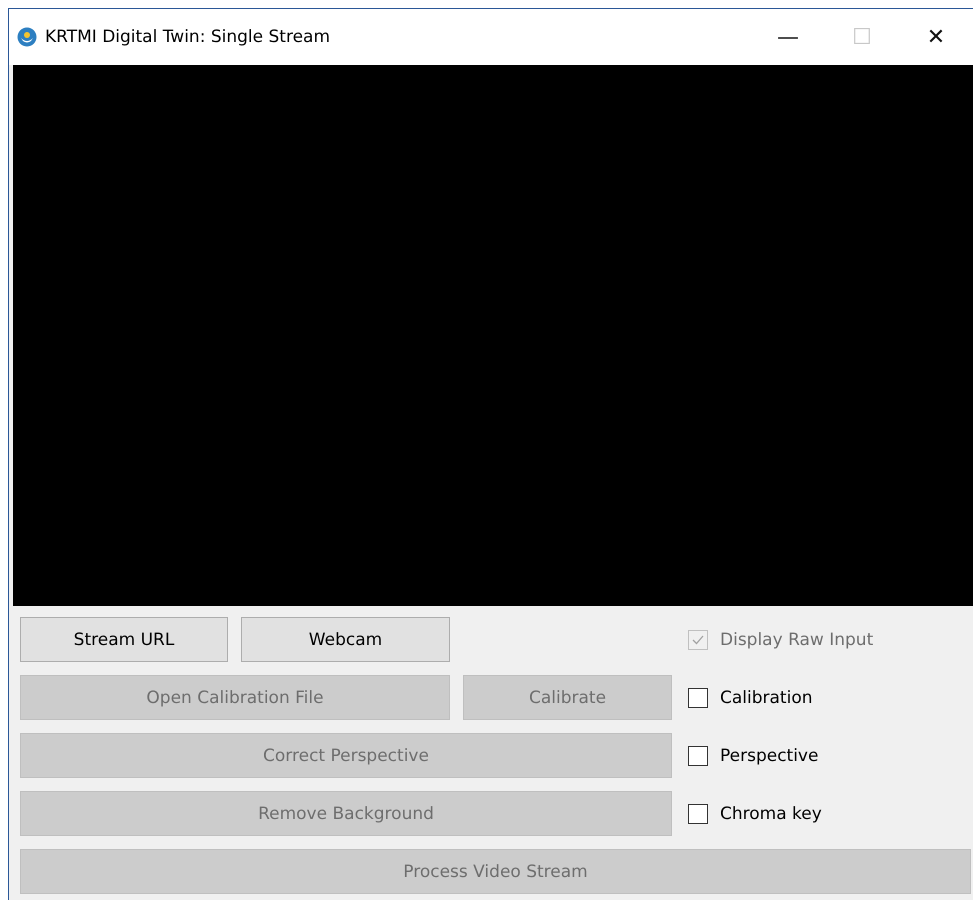  What do you see at coordinates (771, 814) in the screenshot?
I see `checkbox-label: Chroma key` at bounding box center [771, 814].